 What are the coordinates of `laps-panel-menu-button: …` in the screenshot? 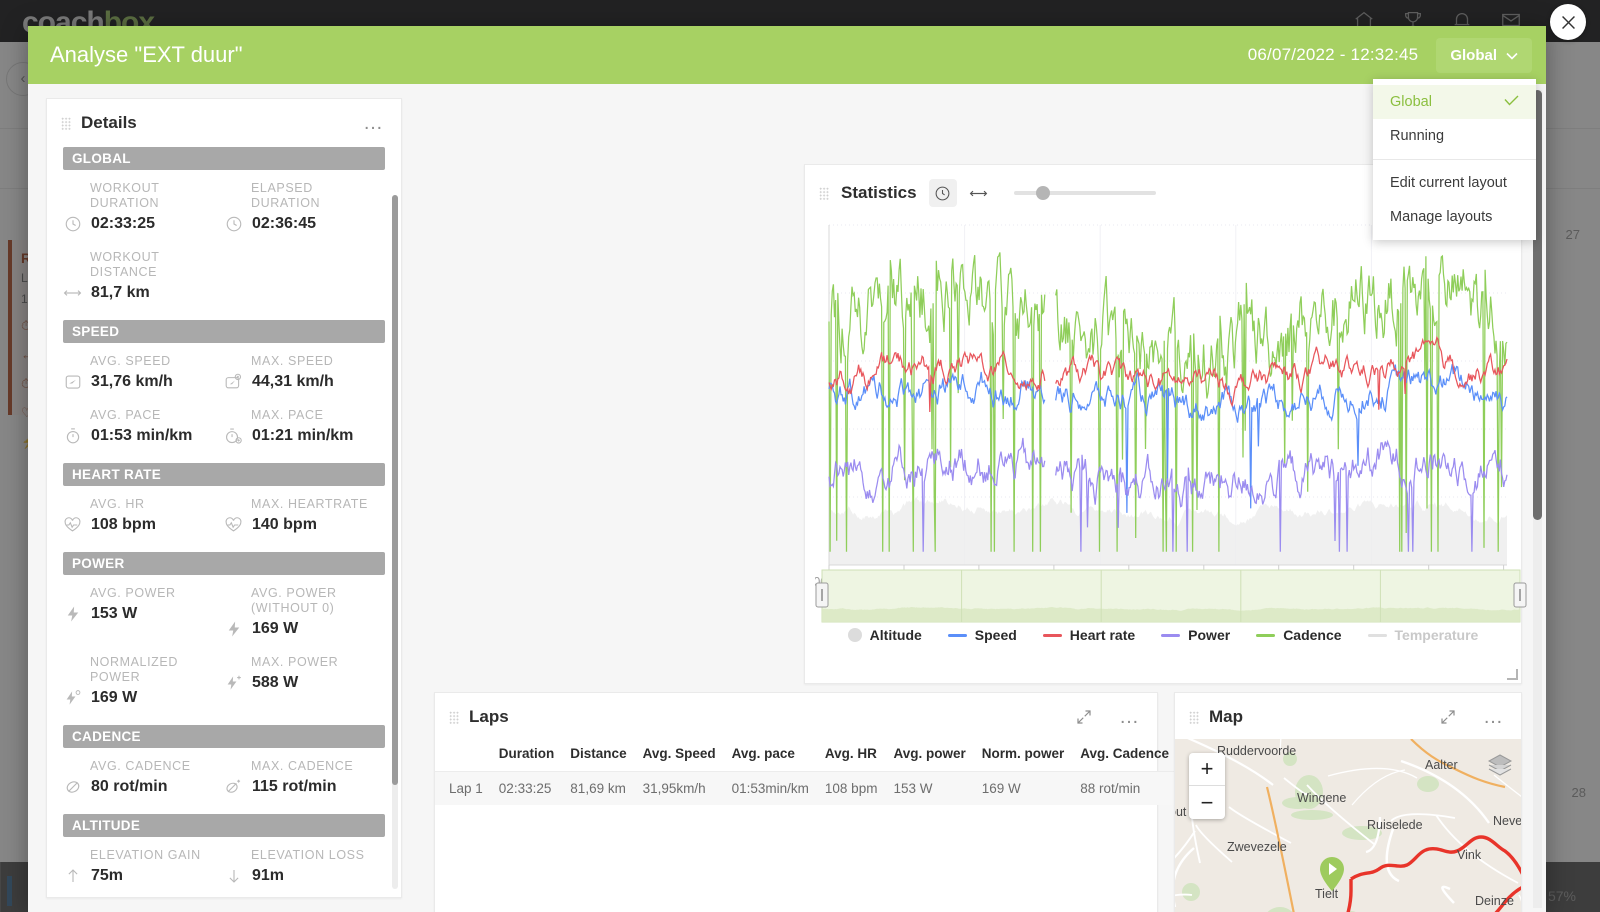 It's located at (1130, 717).